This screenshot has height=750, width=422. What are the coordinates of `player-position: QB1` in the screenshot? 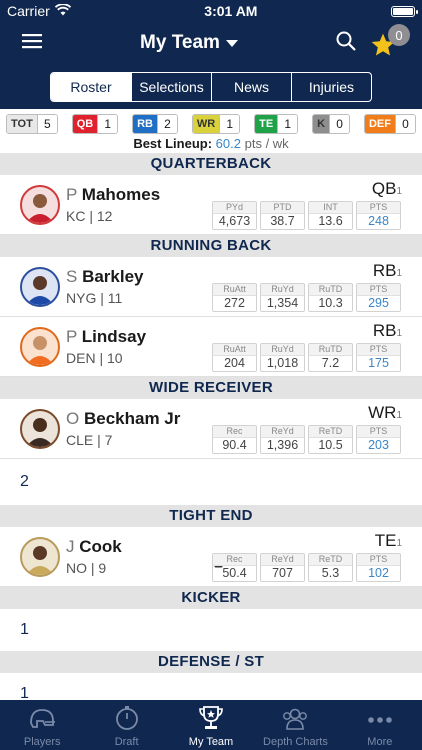 It's located at (307, 189).